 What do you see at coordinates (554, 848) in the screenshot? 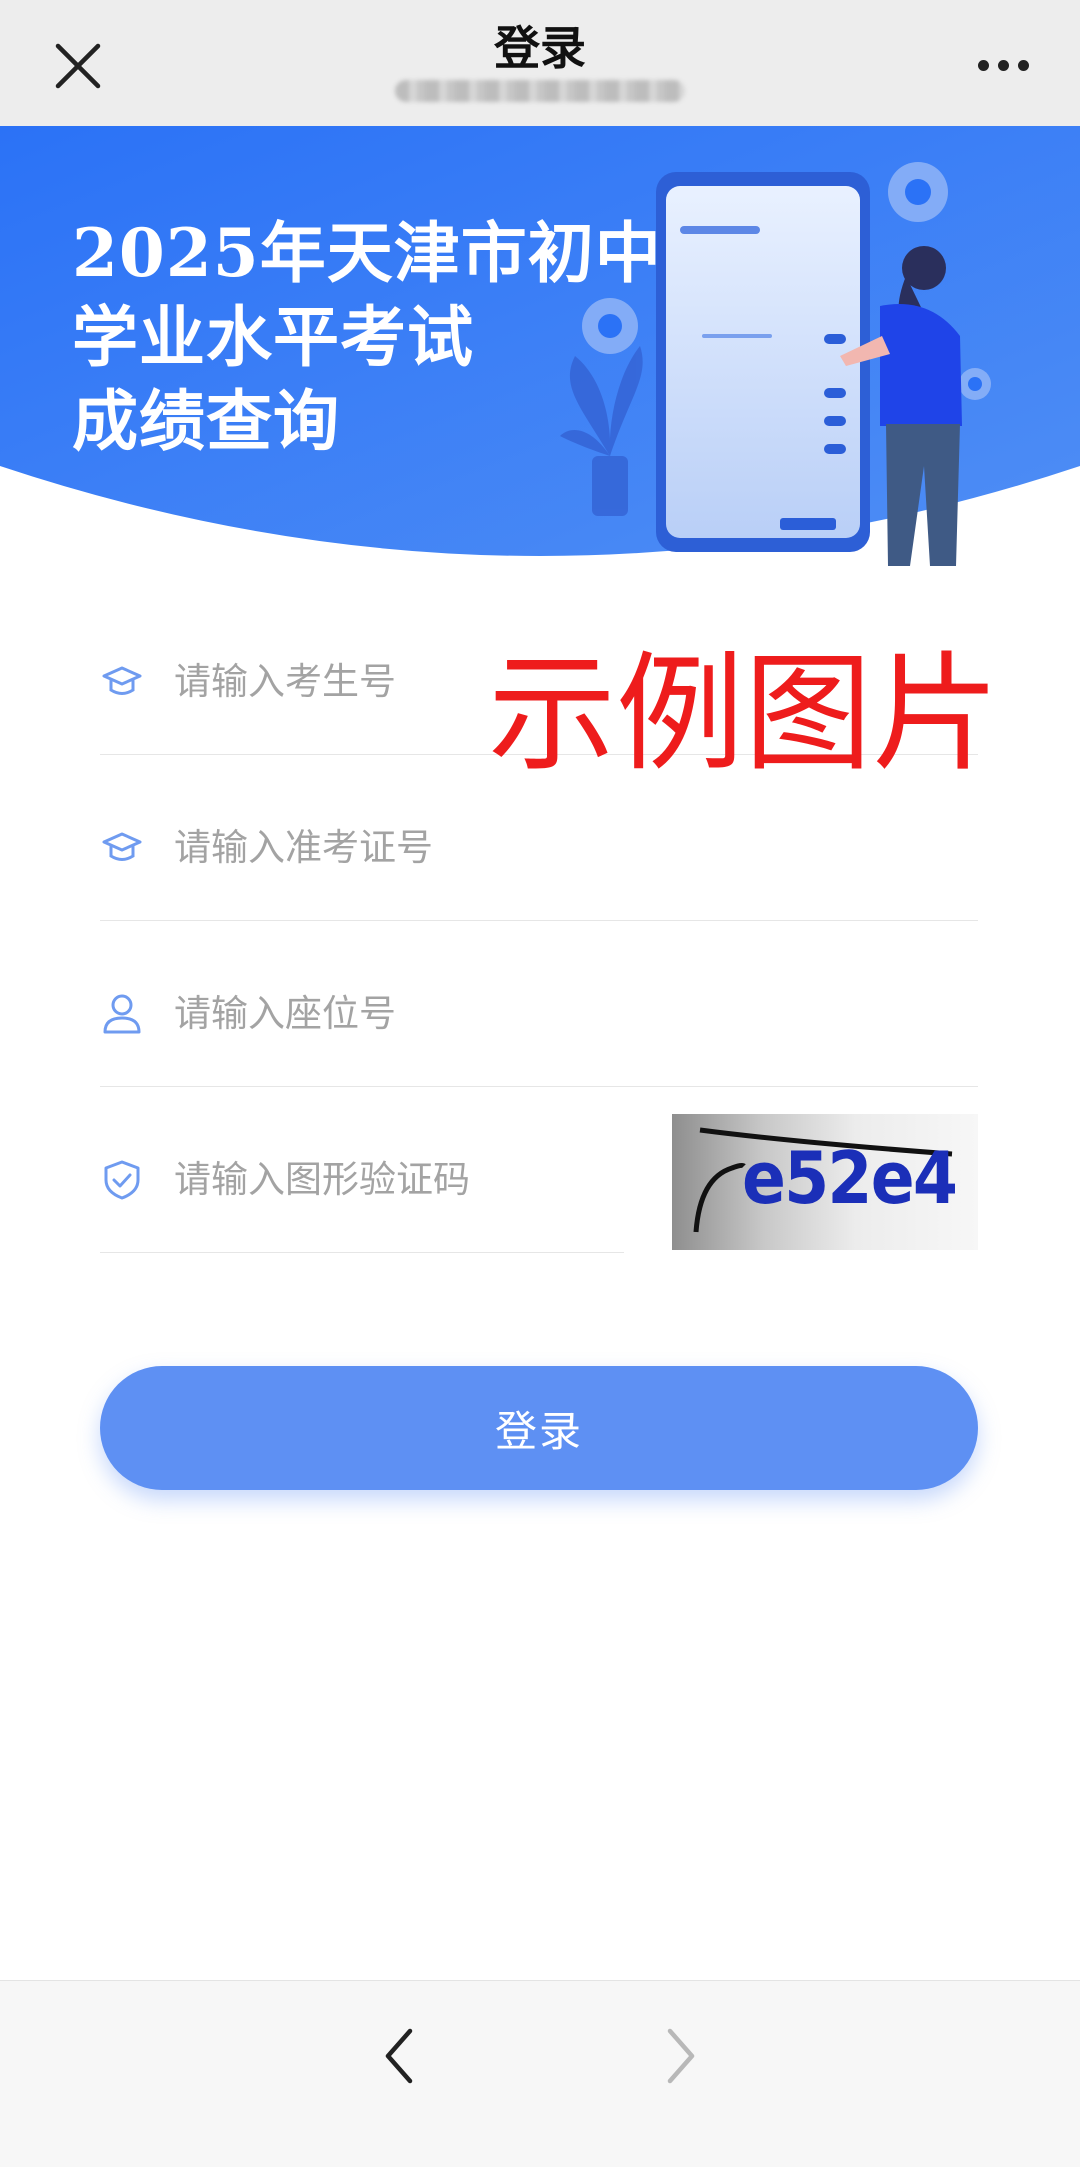
I see `admission-ticket-input` at bounding box center [554, 848].